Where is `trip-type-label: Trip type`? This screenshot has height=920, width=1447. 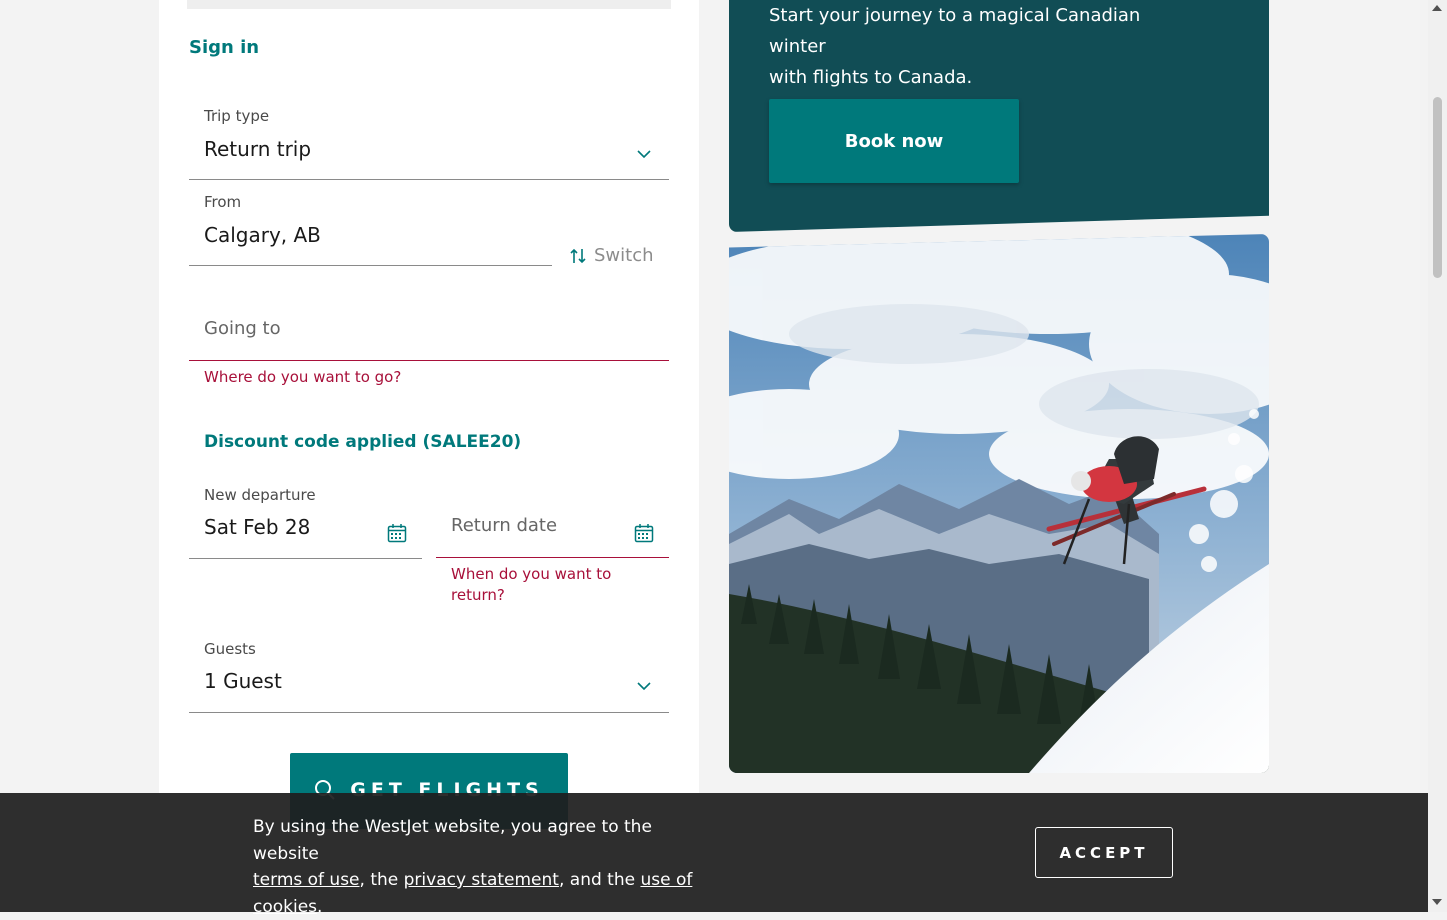 trip-type-label: Trip type is located at coordinates (237, 116).